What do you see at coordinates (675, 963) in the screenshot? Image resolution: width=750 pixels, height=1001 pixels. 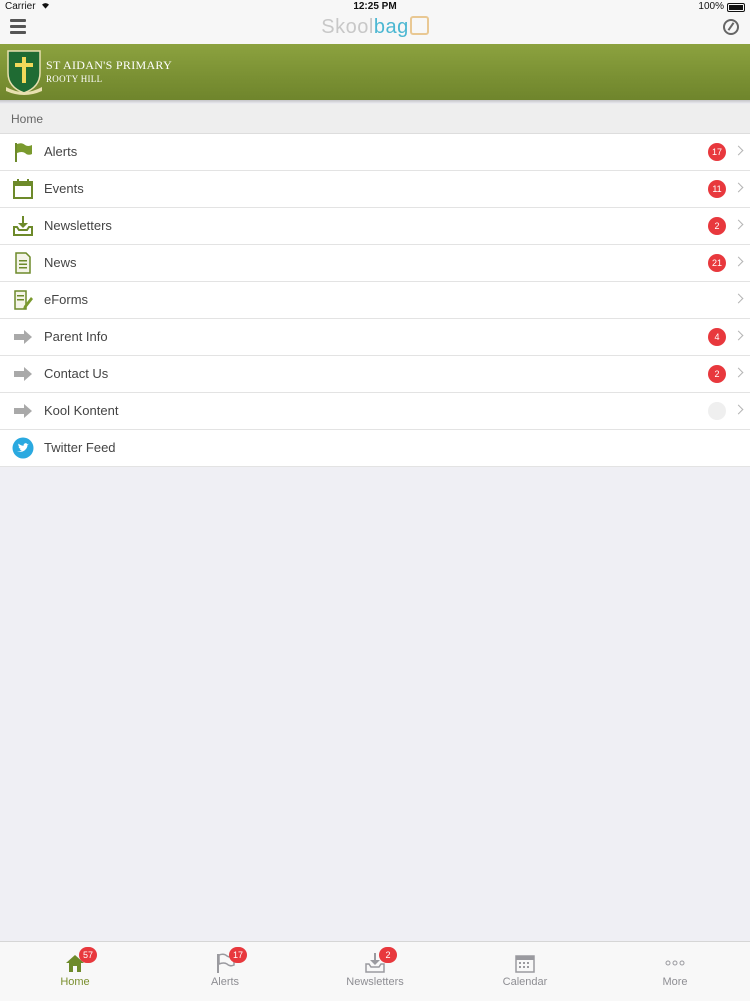 I see `more-dots-icon` at bounding box center [675, 963].